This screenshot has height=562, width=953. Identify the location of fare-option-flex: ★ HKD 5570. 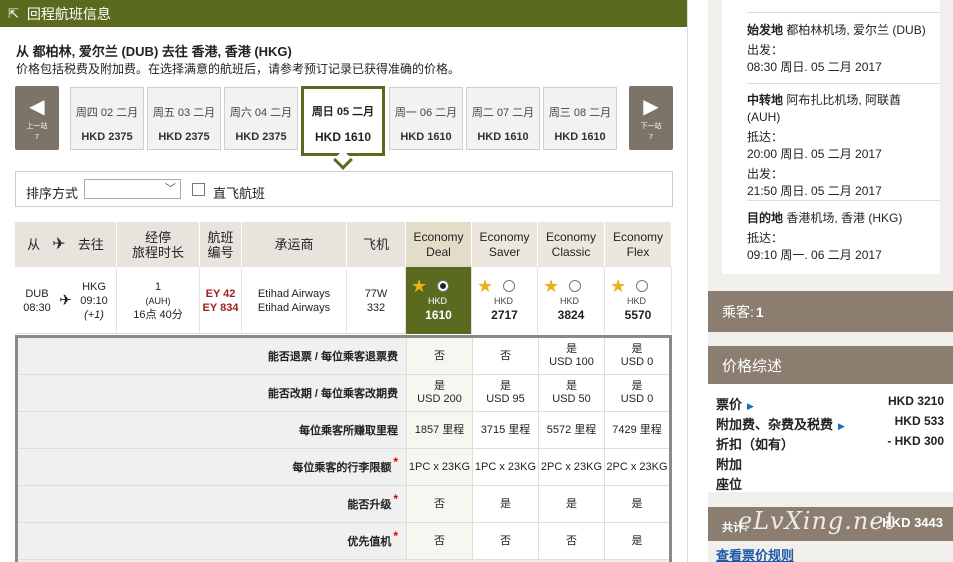
(638, 300).